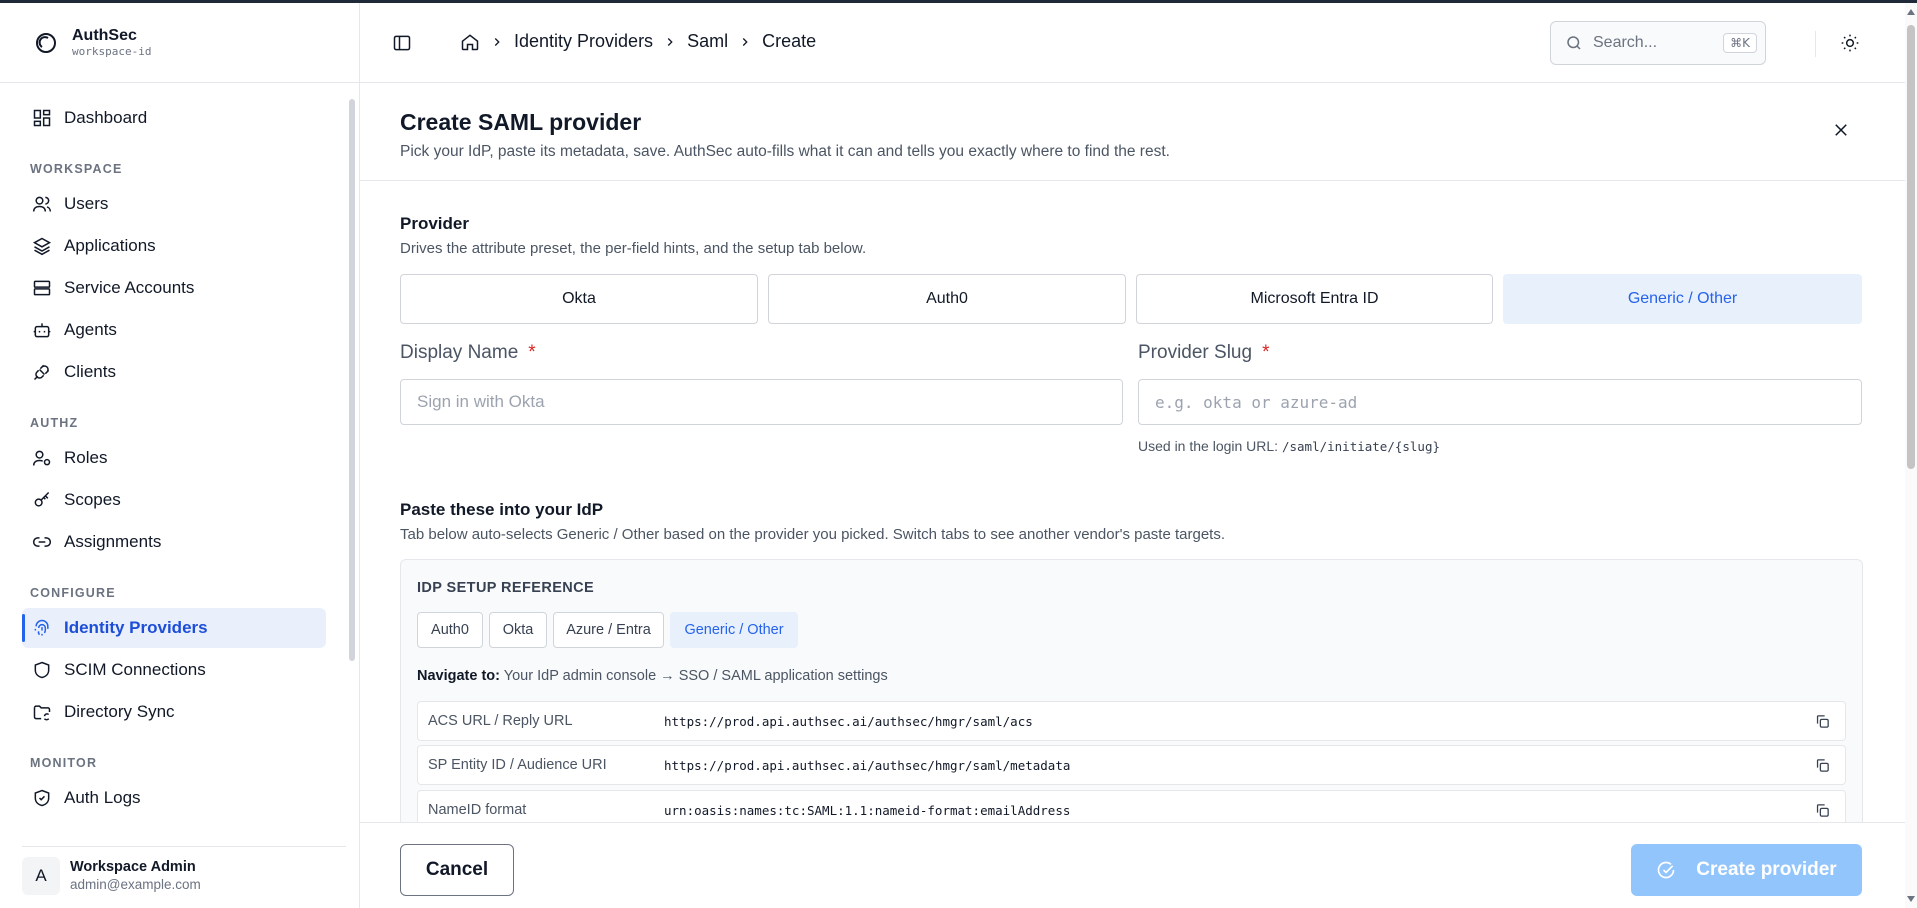  Describe the element at coordinates (112, 51) in the screenshot. I see `workspace-id: workspace-id` at that location.